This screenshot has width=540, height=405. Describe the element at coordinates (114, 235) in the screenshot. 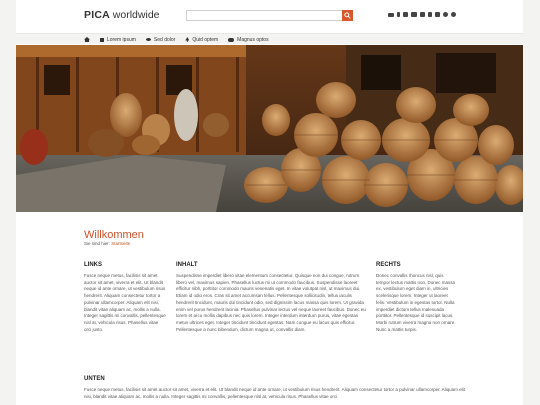

I see `page-title: Willkommen` at that location.